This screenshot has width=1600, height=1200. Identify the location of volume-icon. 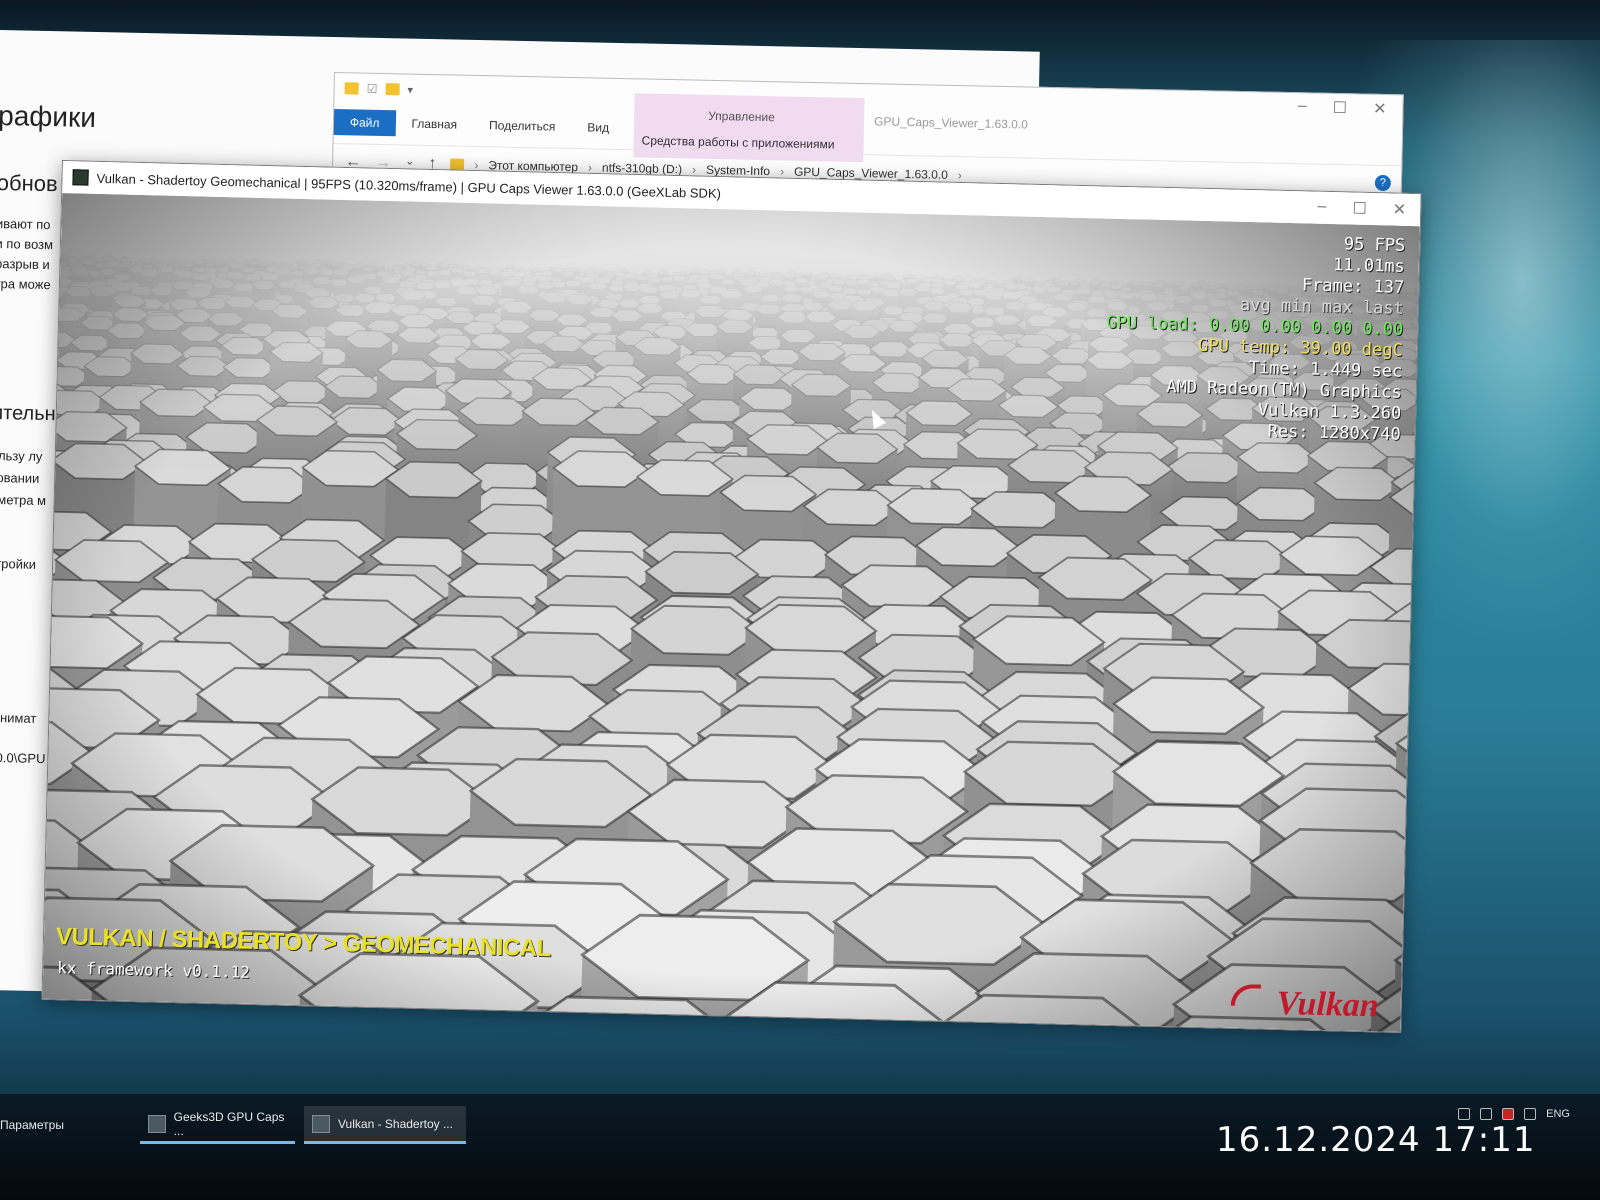
(1530, 1114).